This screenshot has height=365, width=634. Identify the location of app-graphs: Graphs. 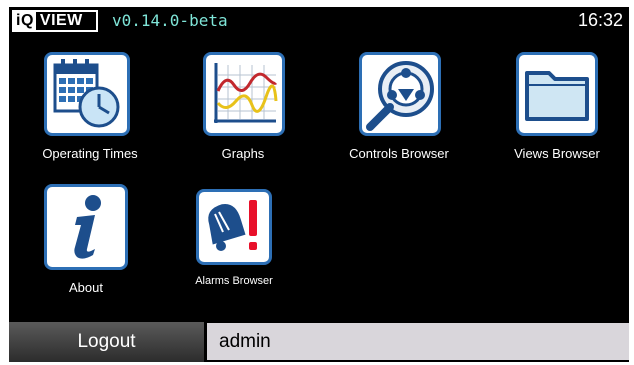
(243, 109).